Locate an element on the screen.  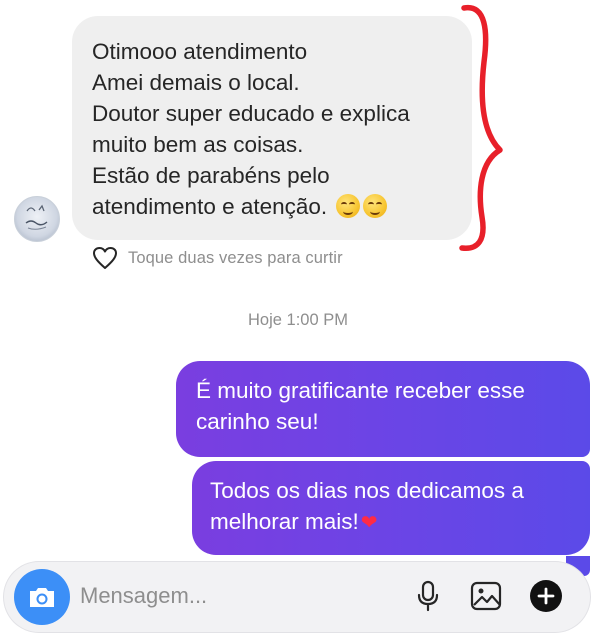
message-input is located at coordinates (230, 596).